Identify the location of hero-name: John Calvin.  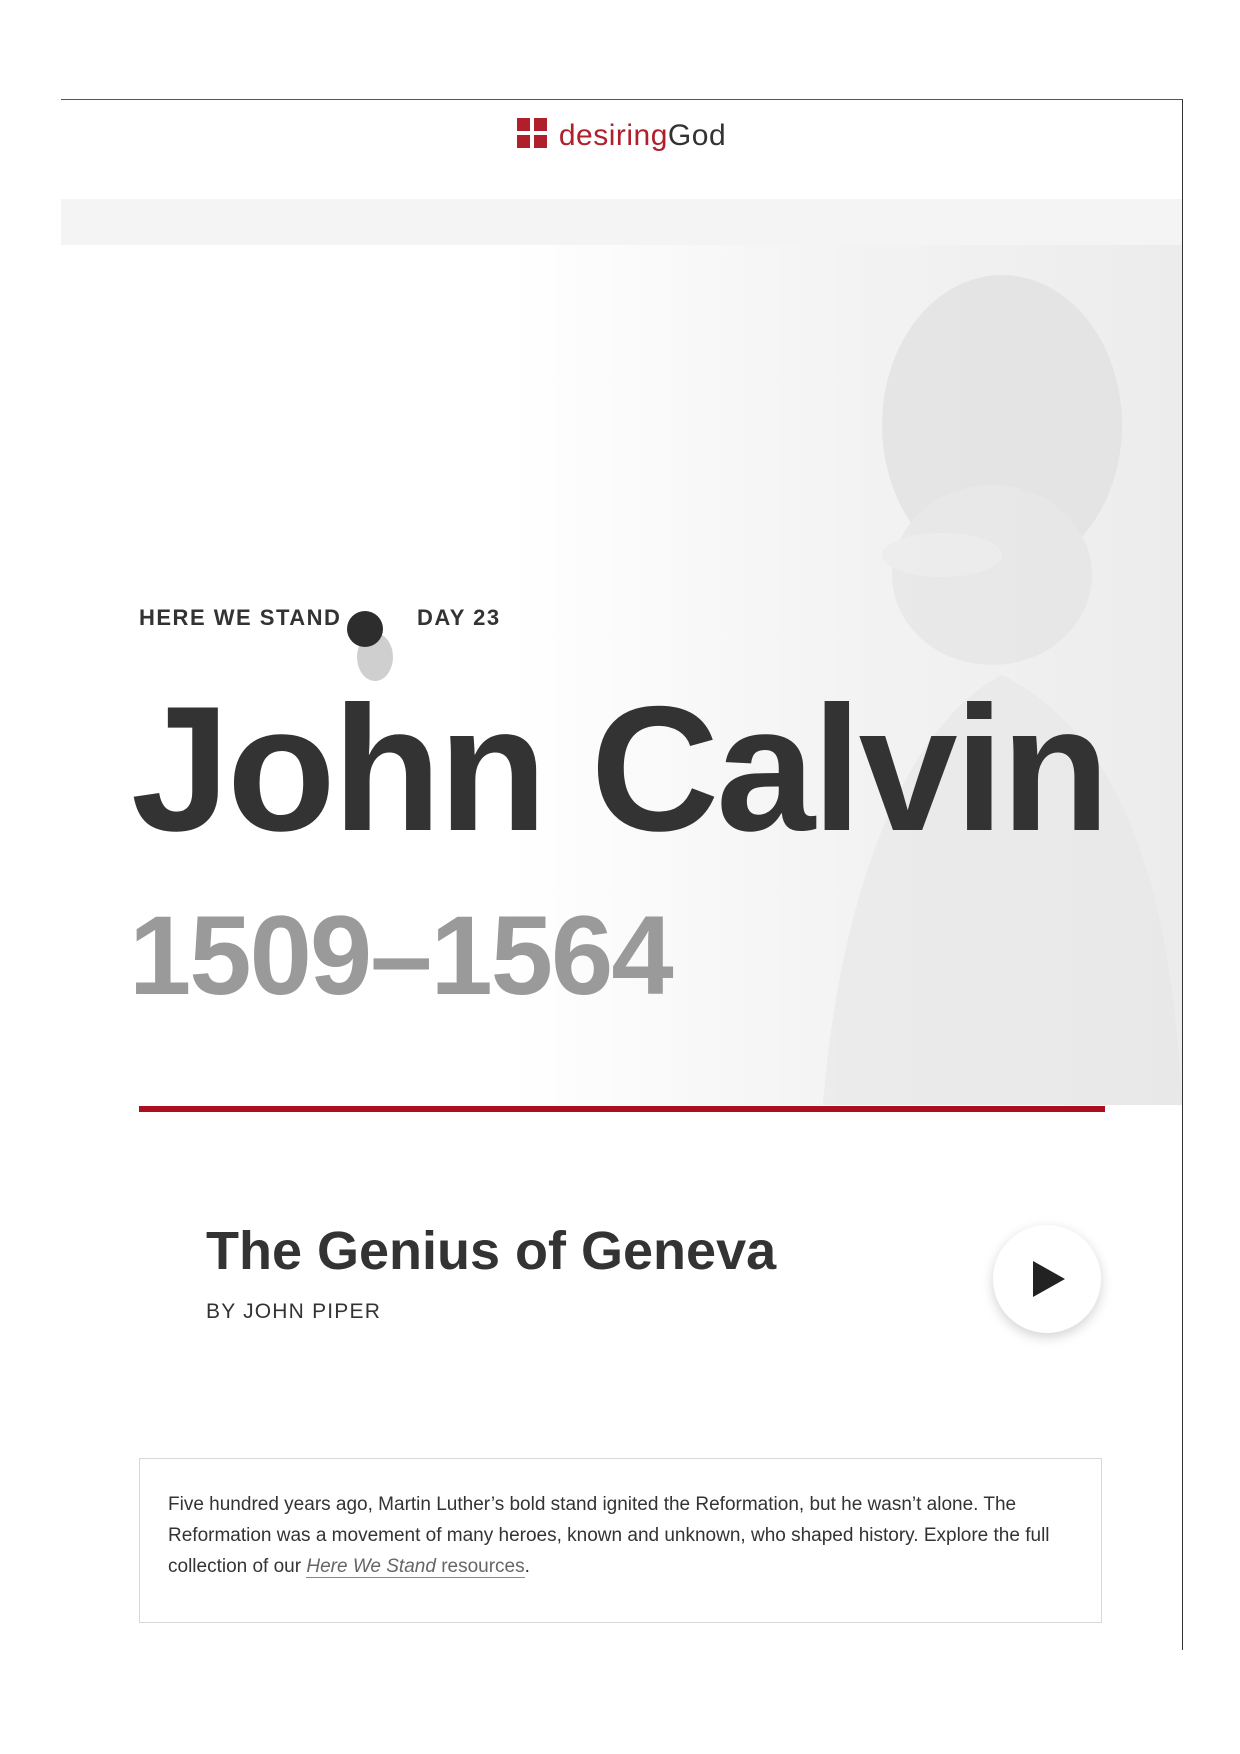
(620, 768).